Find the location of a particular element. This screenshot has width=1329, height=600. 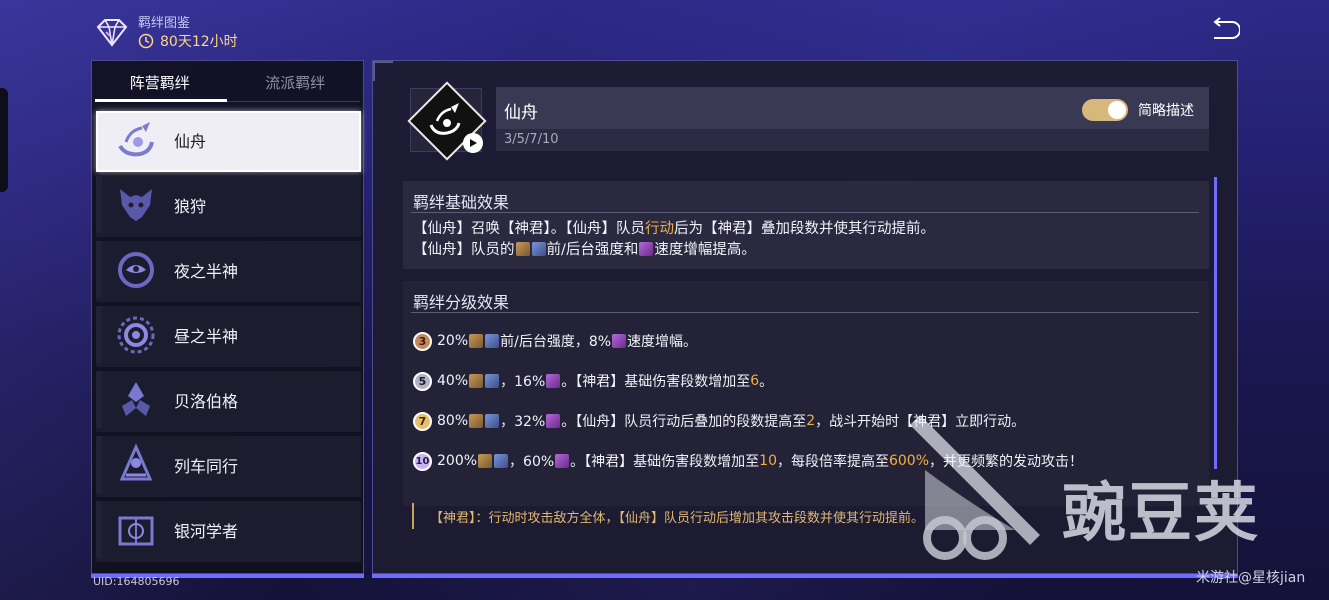

text: 后为【神君】叠加段数并使其行动提前。 is located at coordinates (804, 229).